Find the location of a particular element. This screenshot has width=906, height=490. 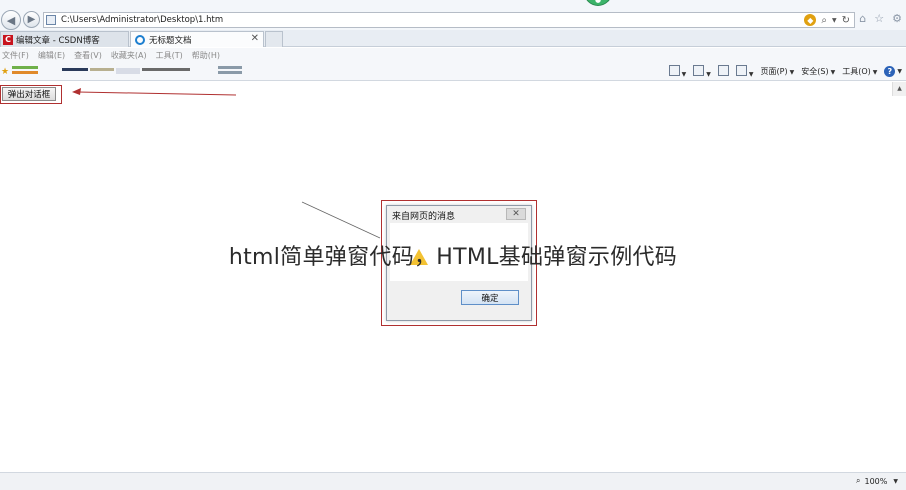

command-tools: ▼ ▼ ▼ 页面(P) ▼ 安全(S) ▼ 工具(O) ▼ ? ▼ is located at coordinates (785, 71).